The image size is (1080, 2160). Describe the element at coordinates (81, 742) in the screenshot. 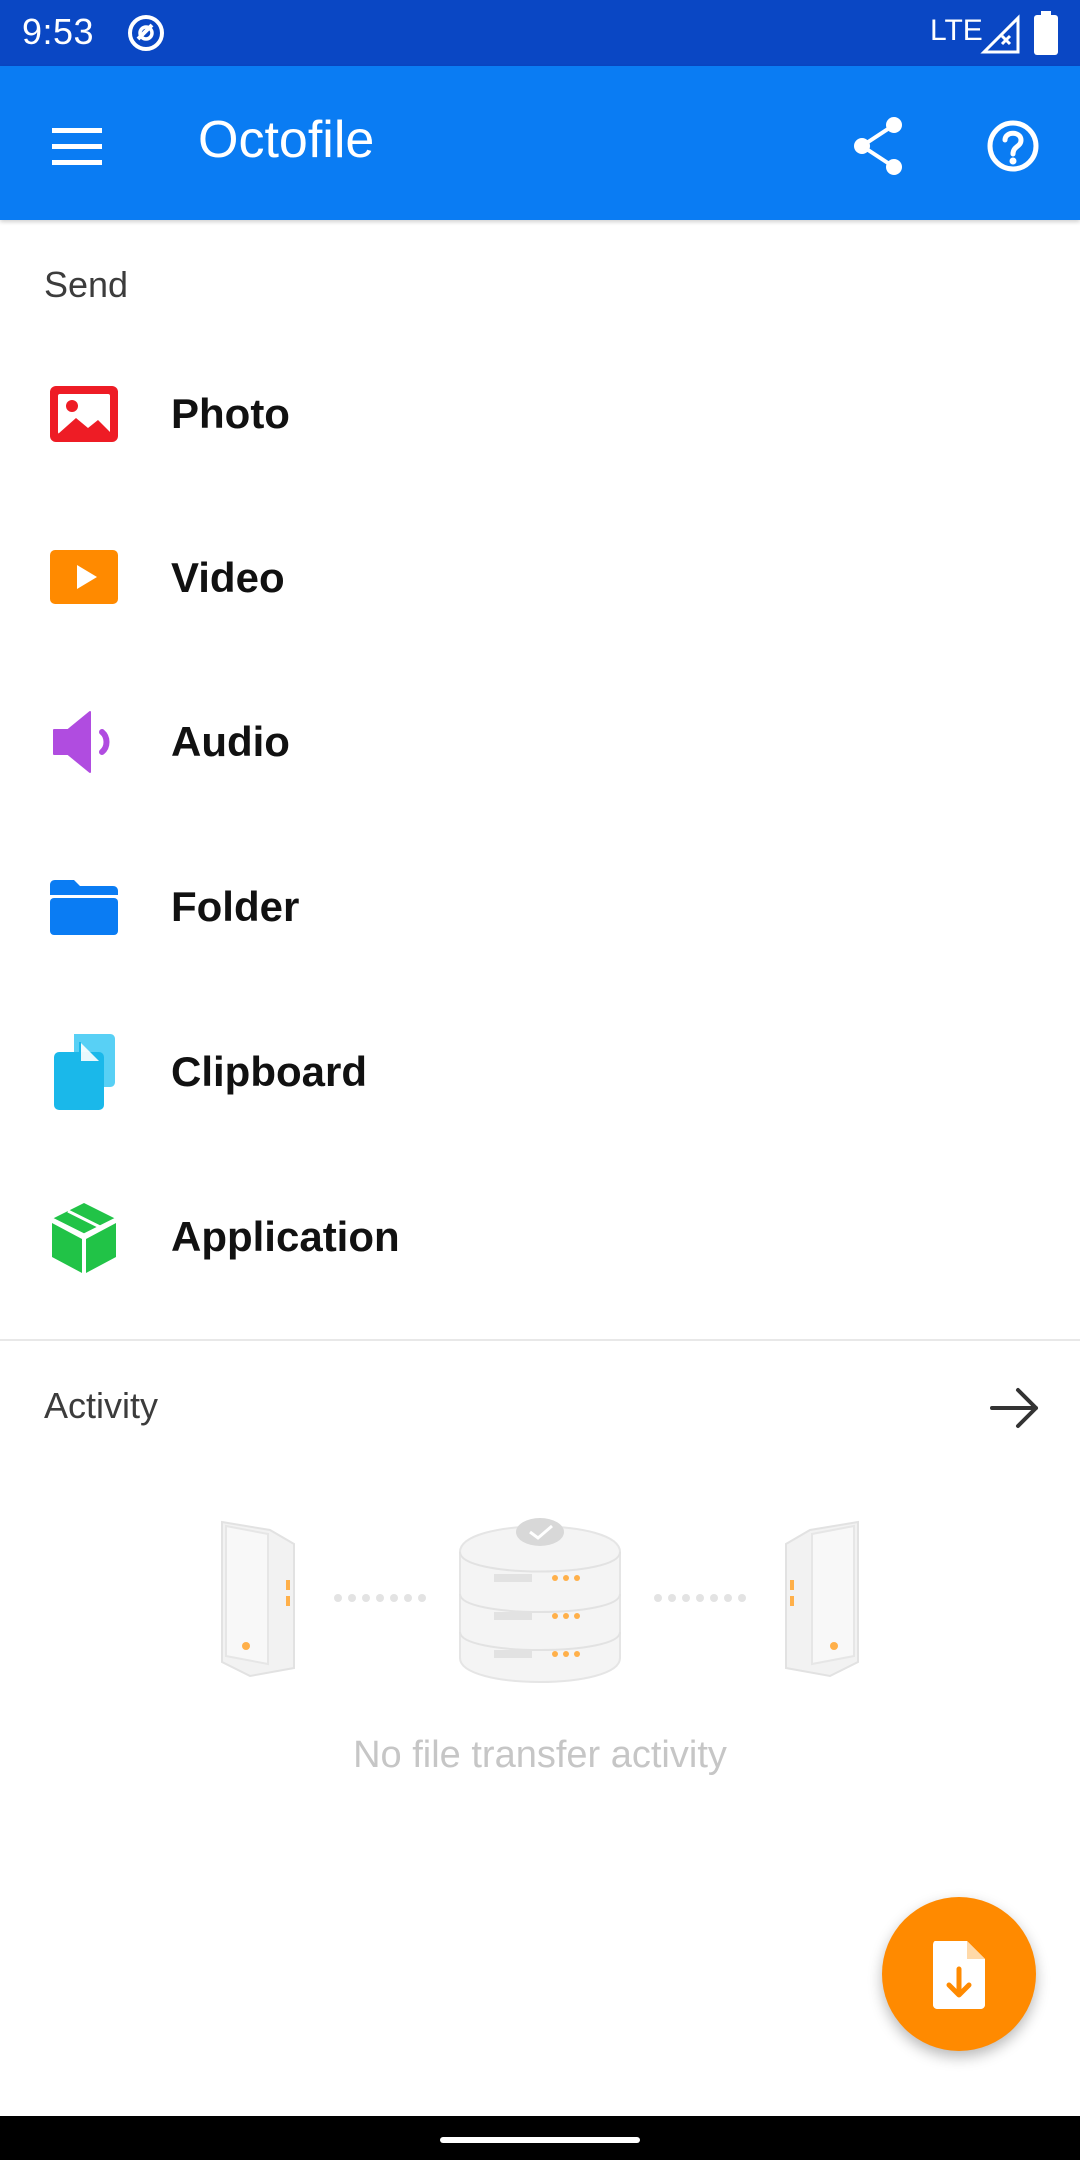

I see `speaker-icon` at that location.